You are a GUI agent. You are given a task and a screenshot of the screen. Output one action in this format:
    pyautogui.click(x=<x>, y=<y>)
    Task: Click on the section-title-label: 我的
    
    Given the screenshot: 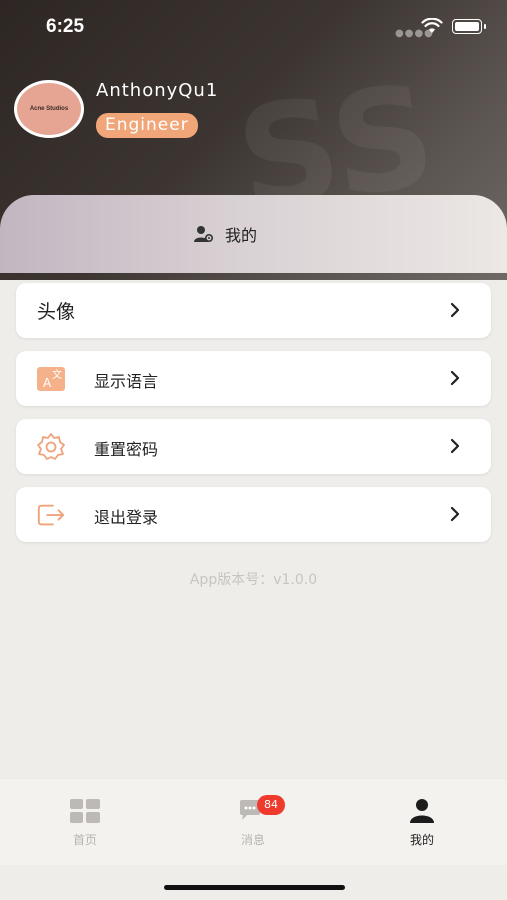 What is the action you would take?
    pyautogui.click(x=241, y=235)
    